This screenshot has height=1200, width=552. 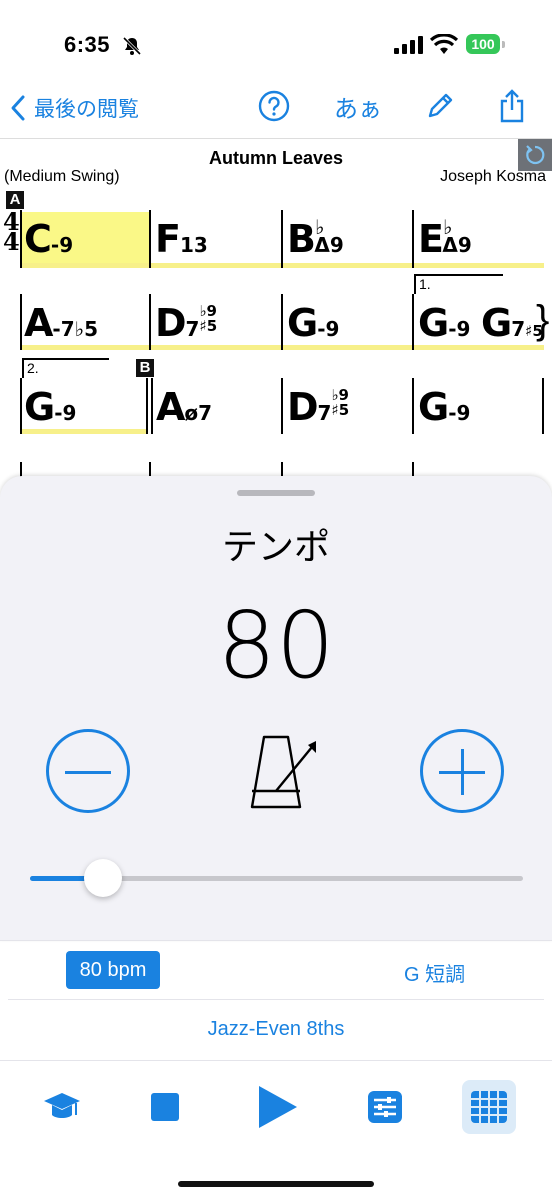 What do you see at coordinates (458, 284) in the screenshot?
I see `ending-1: 1.` at bounding box center [458, 284].